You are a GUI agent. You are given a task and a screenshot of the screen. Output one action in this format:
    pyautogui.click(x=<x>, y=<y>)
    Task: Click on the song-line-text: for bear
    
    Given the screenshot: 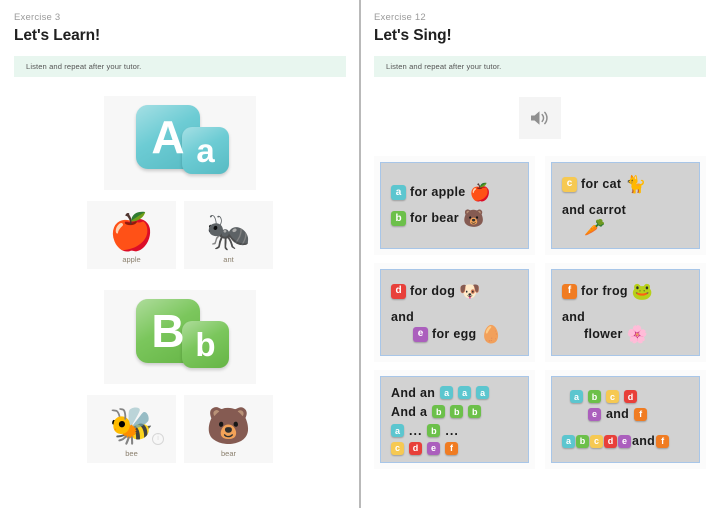 What is the action you would take?
    pyautogui.click(x=434, y=218)
    